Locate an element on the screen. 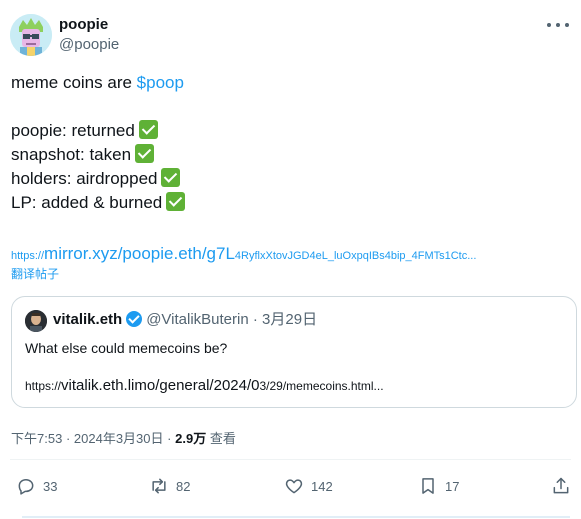  share-icon is located at coordinates (561, 485).